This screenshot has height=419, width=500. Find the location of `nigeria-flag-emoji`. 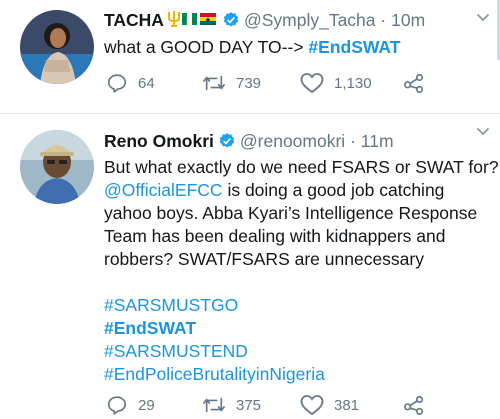

nigeria-flag-emoji is located at coordinates (189, 19).